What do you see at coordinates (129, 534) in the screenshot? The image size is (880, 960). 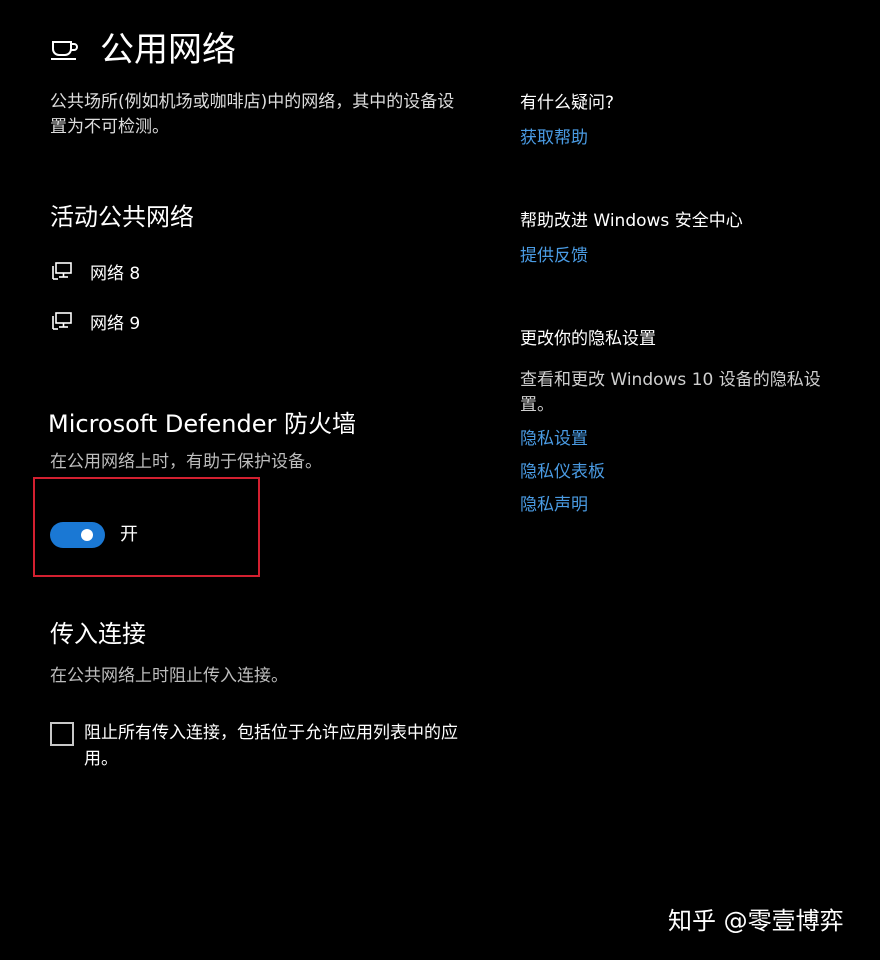 I see `firewall-toggle-label: 开` at bounding box center [129, 534].